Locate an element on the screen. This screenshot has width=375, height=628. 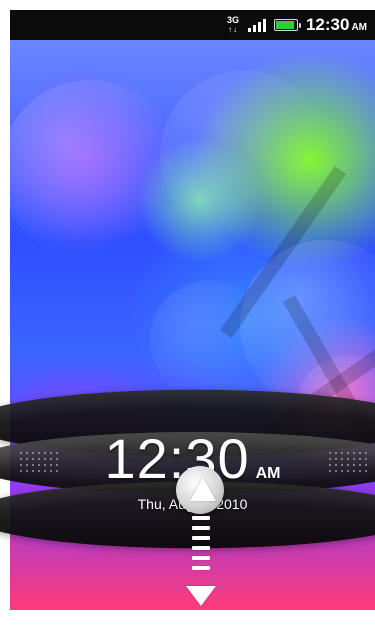
battery-icon is located at coordinates (287, 25).